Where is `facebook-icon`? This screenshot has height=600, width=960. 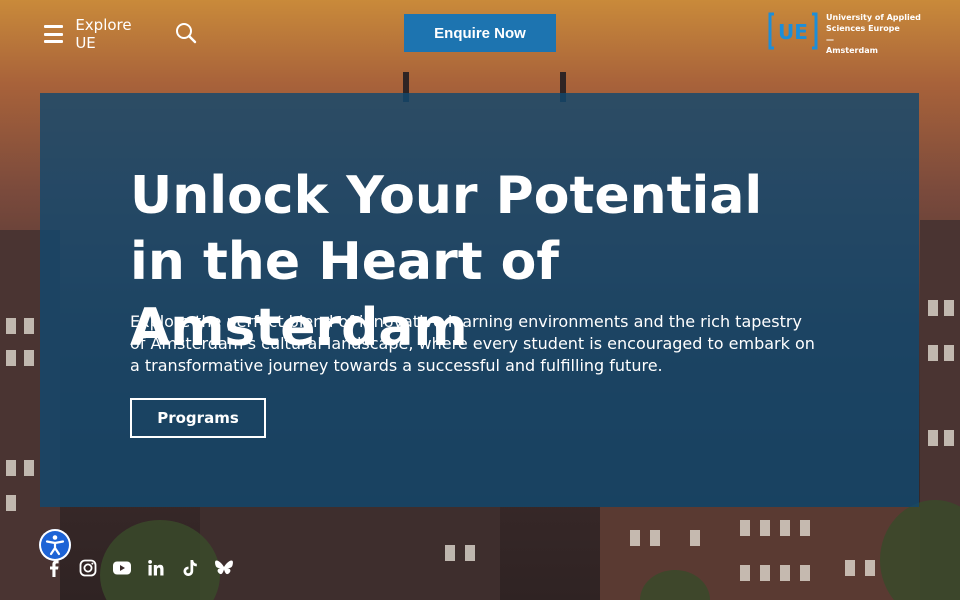
facebook-icon is located at coordinates (54, 568).